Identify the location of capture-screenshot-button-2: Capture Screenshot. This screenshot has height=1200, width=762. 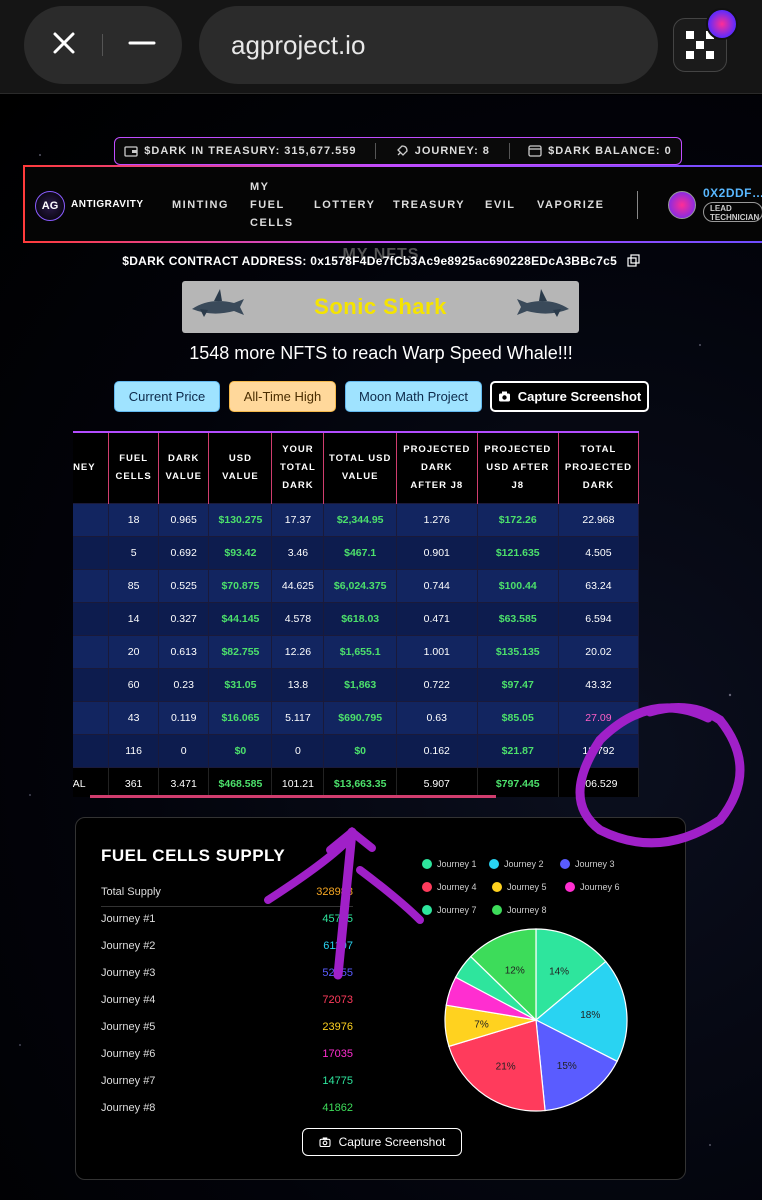
(382, 1142).